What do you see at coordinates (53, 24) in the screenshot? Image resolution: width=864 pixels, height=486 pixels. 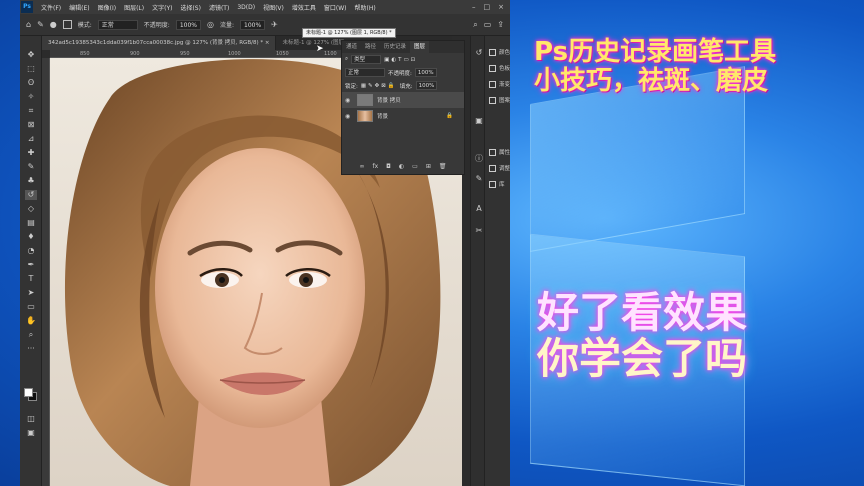 I see `brush-size-icon: ●` at bounding box center [53, 24].